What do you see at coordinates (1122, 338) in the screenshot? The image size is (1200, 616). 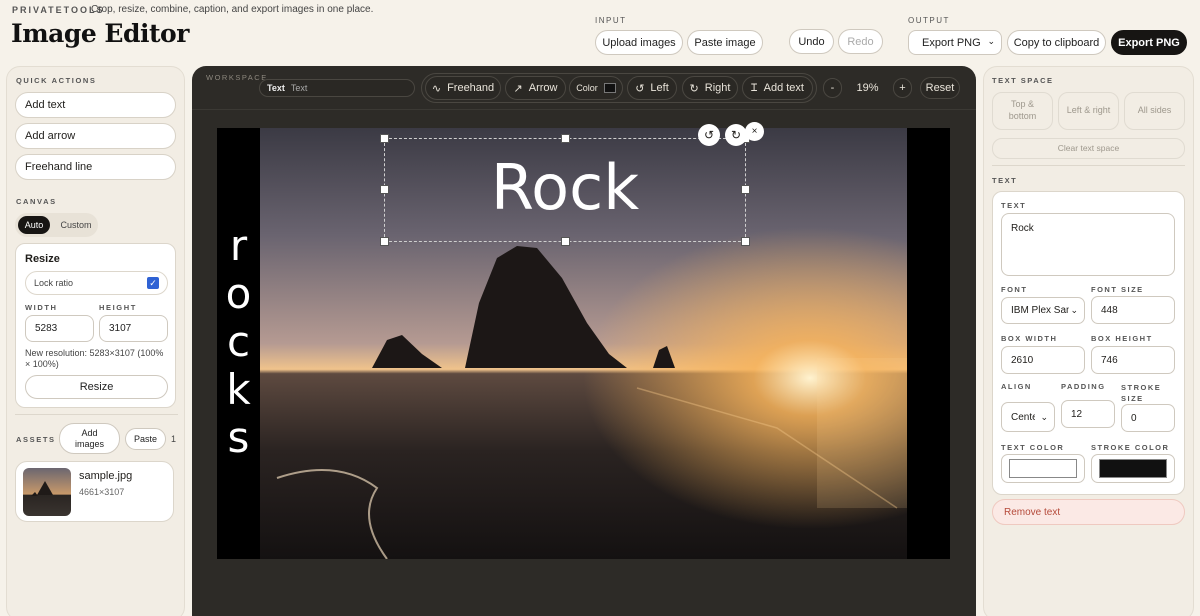 I see `box-height-label: BOX HEIGHT` at bounding box center [1122, 338].